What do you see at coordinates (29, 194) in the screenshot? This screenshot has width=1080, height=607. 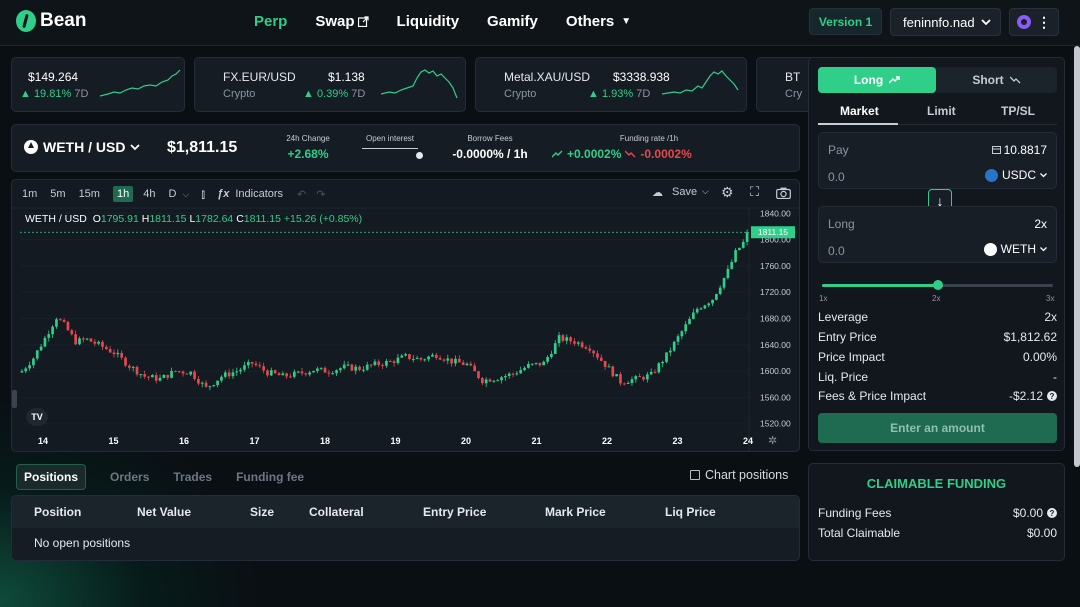 I see `timeframe-1m: 1m` at bounding box center [29, 194].